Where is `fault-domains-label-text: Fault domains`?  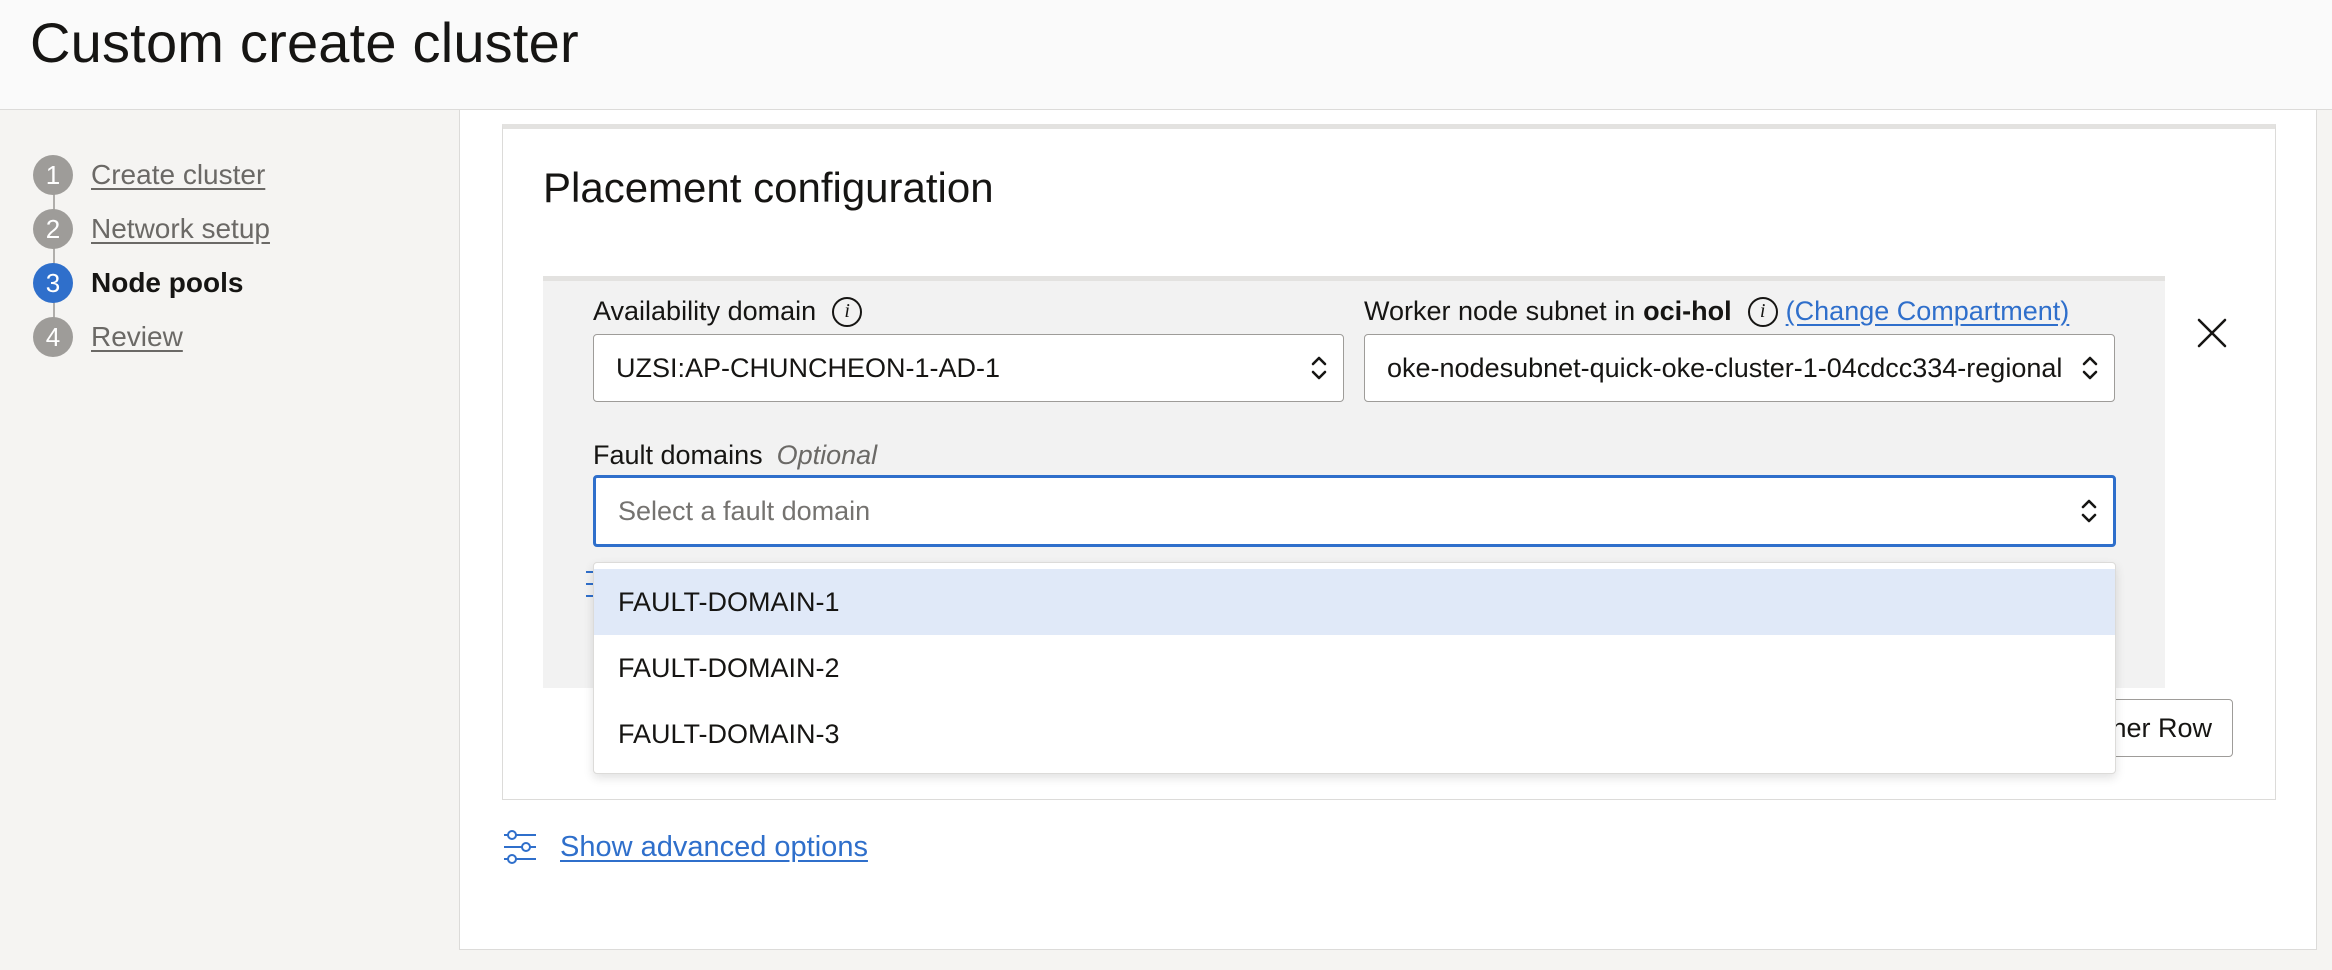 fault-domains-label-text: Fault domains is located at coordinates (678, 455).